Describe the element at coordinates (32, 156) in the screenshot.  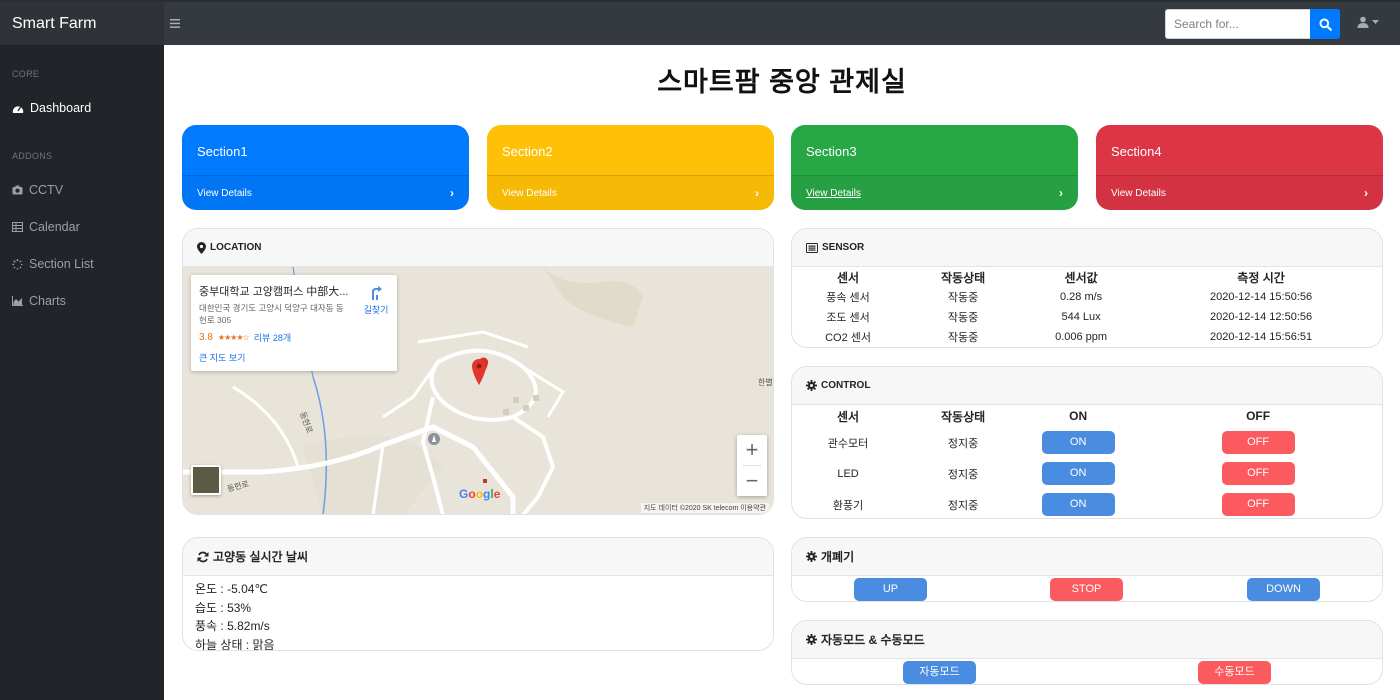
I see `sidebar-heading-addons: ADDONS` at that location.